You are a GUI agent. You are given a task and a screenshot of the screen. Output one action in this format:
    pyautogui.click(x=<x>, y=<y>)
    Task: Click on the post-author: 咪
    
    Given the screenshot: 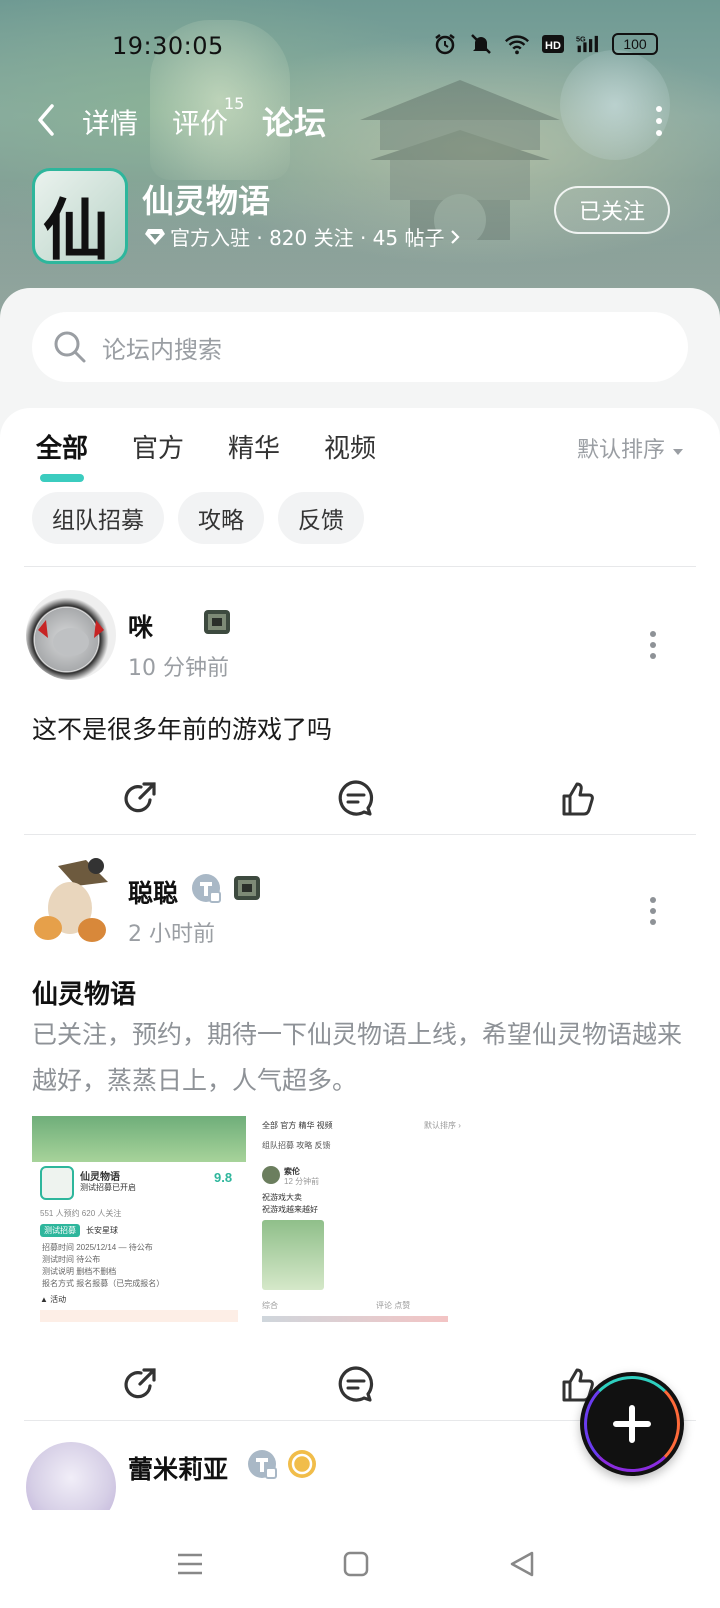 What is the action you would take?
    pyautogui.click(x=140, y=626)
    